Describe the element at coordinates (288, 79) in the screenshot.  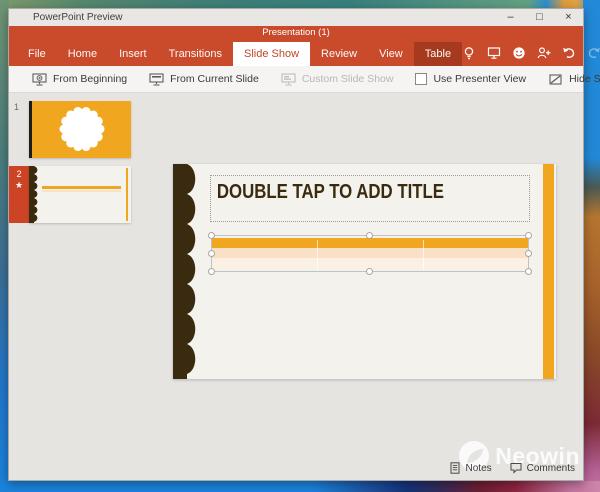
I see `monitor-custom-icon` at that location.